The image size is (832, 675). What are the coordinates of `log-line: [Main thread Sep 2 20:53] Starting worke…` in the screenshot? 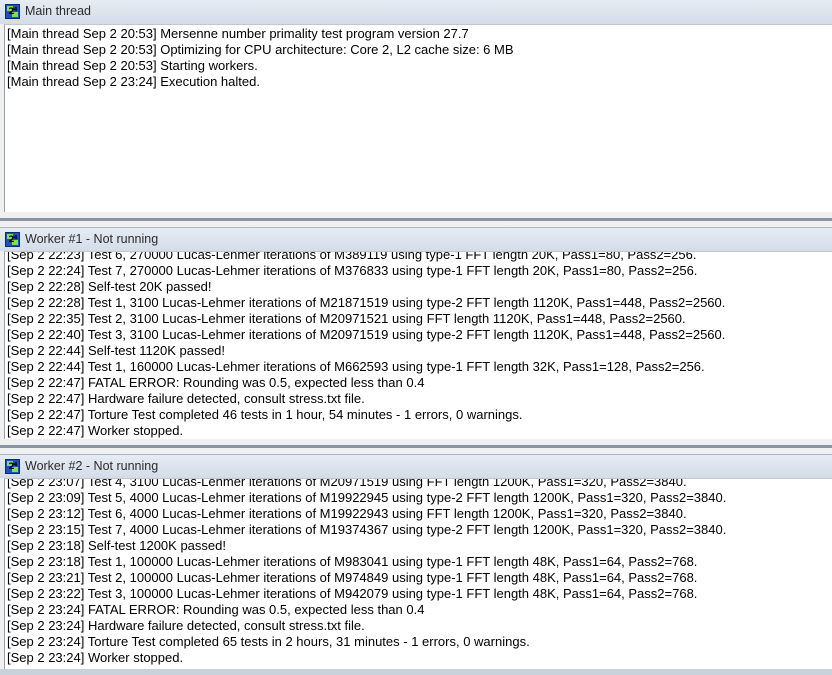 It's located at (132, 65).